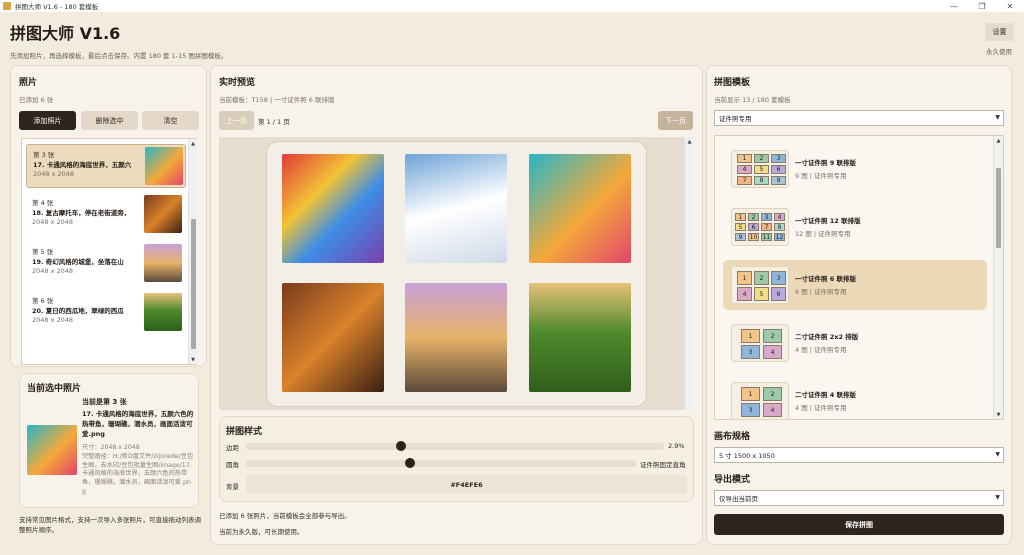 The width and height of the screenshot is (1024, 555). Describe the element at coordinates (821, 292) in the screenshot. I see `template-desc: 6 图 | 证件照专用` at that location.